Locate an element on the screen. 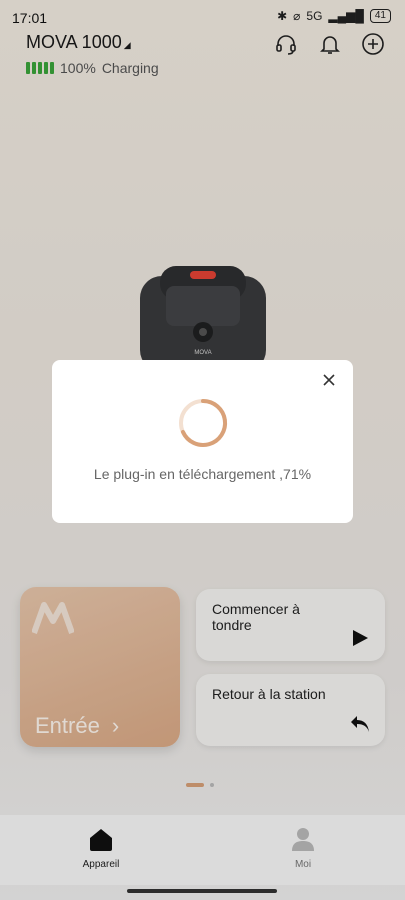 The height and width of the screenshot is (900, 405). close-icon is located at coordinates (329, 380).